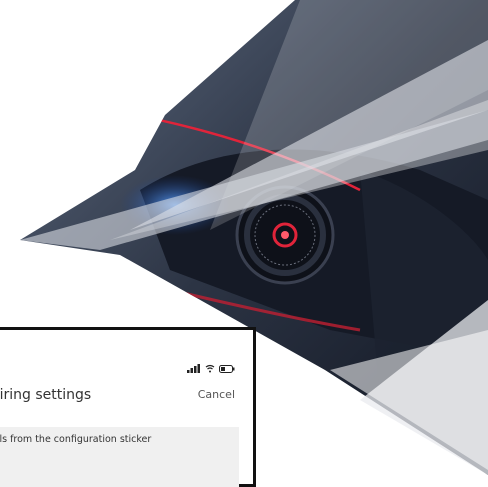 The width and height of the screenshot is (488, 487). I want to click on info-text: ails from the configuration sticker, so click(76, 439).